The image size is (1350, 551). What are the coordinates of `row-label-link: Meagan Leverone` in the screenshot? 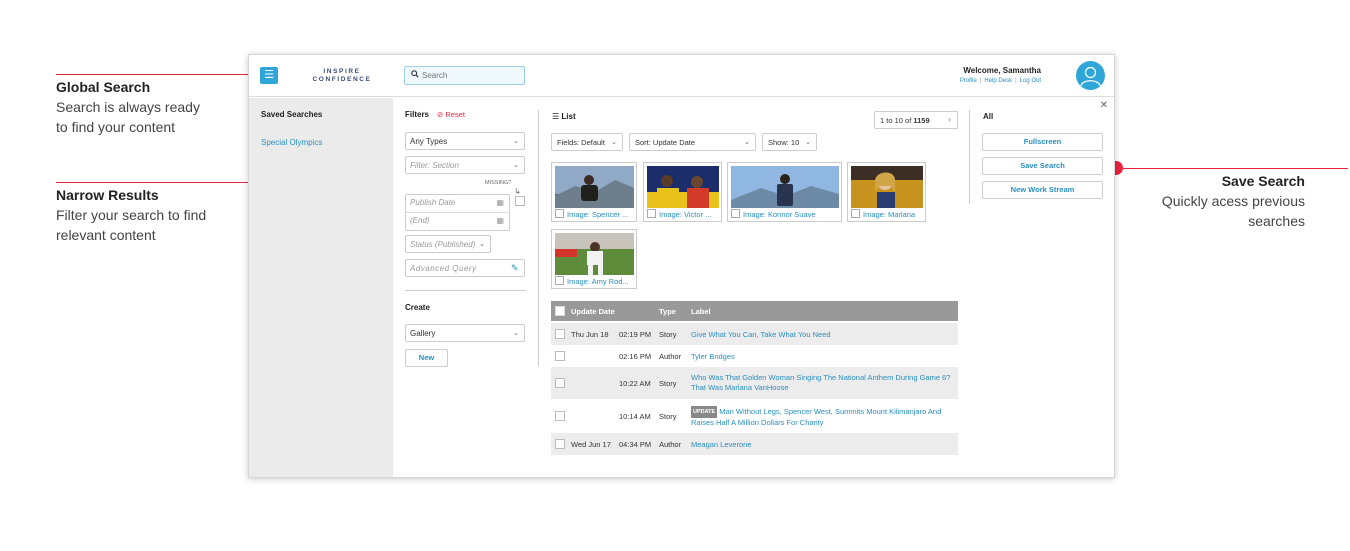 It's located at (821, 445).